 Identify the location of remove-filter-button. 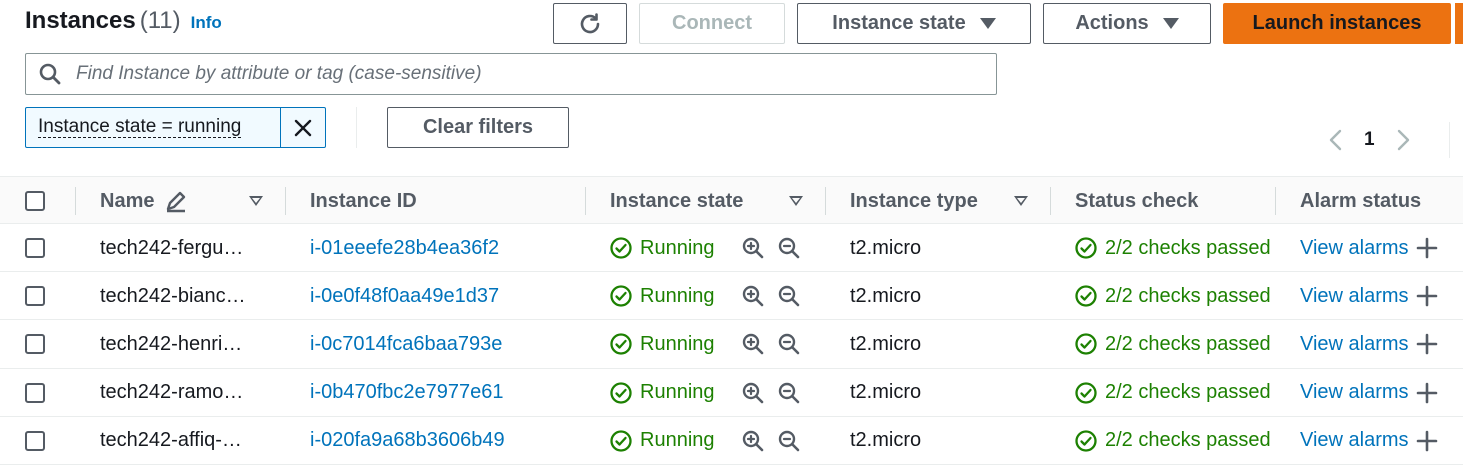
(302, 127).